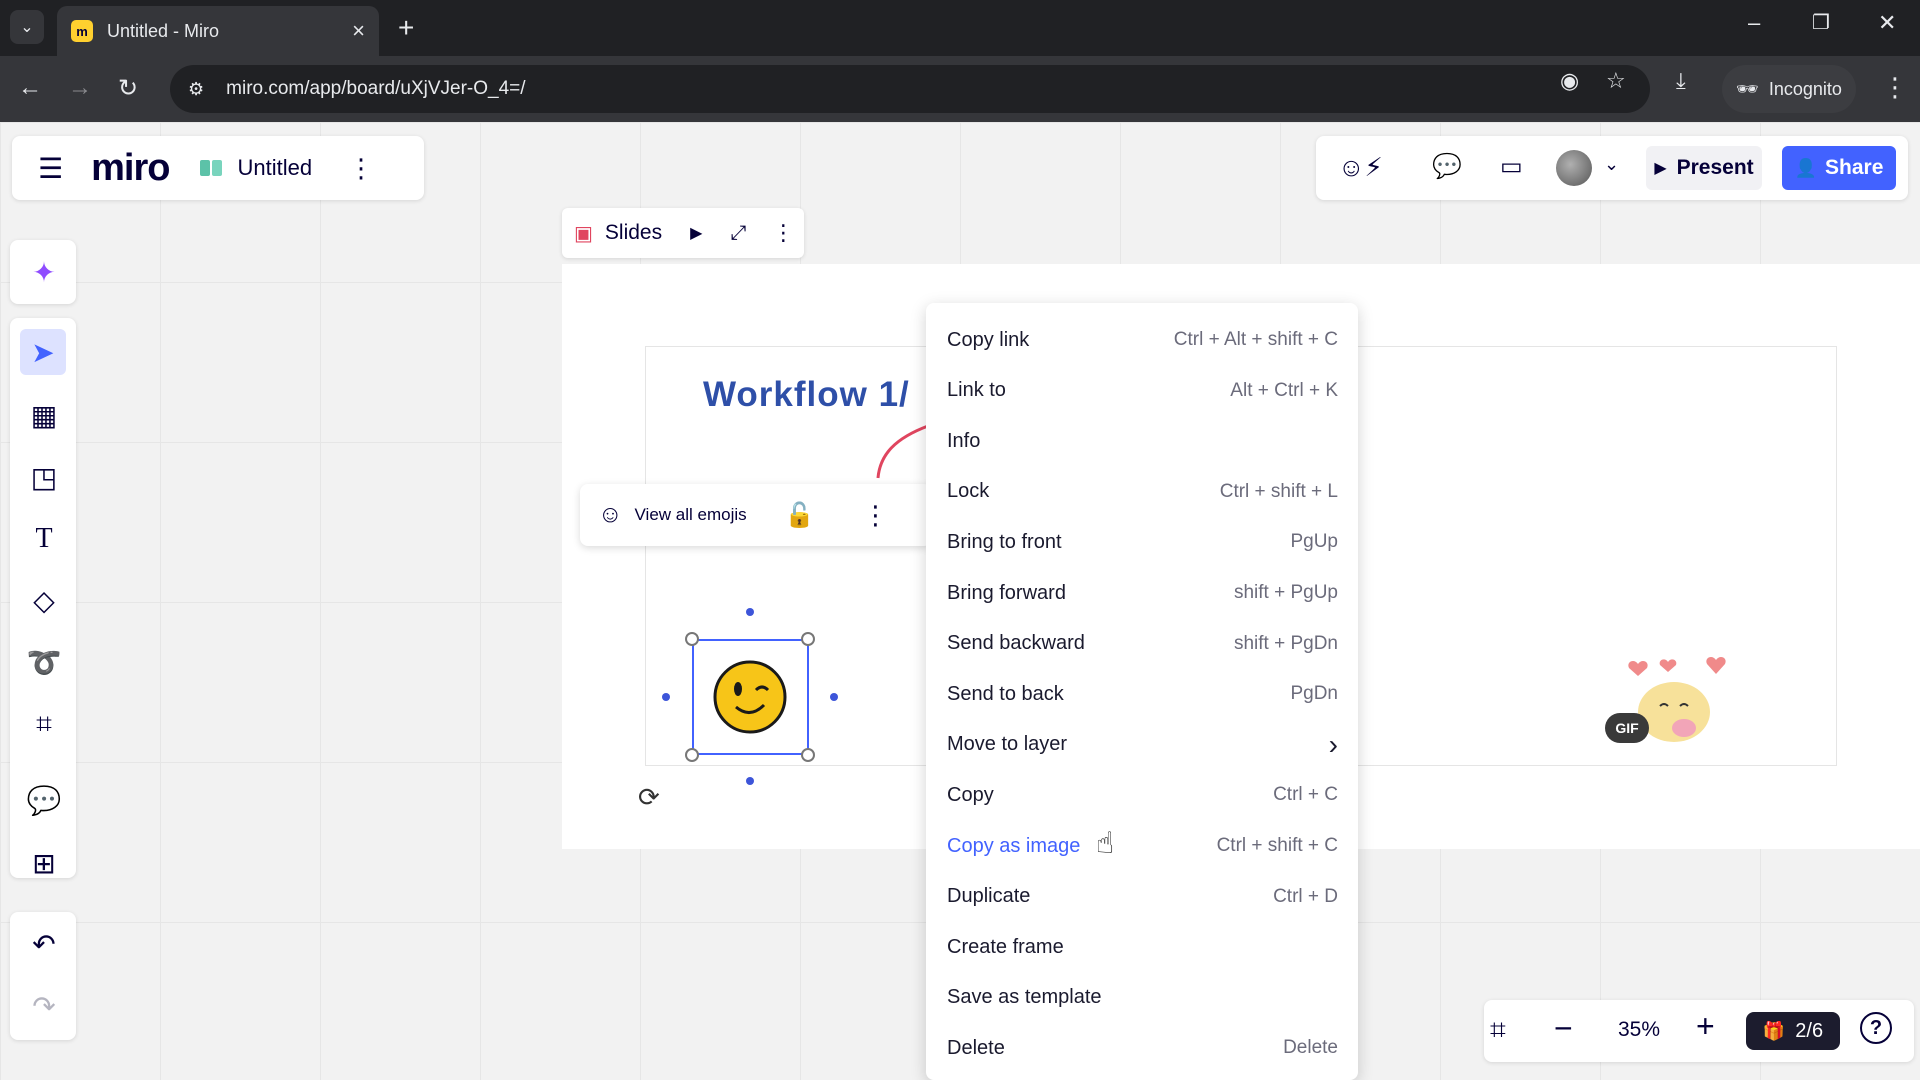 The image size is (1920, 1080). What do you see at coordinates (1616, 81) in the screenshot?
I see `bookmark-star-icon: ☆` at bounding box center [1616, 81].